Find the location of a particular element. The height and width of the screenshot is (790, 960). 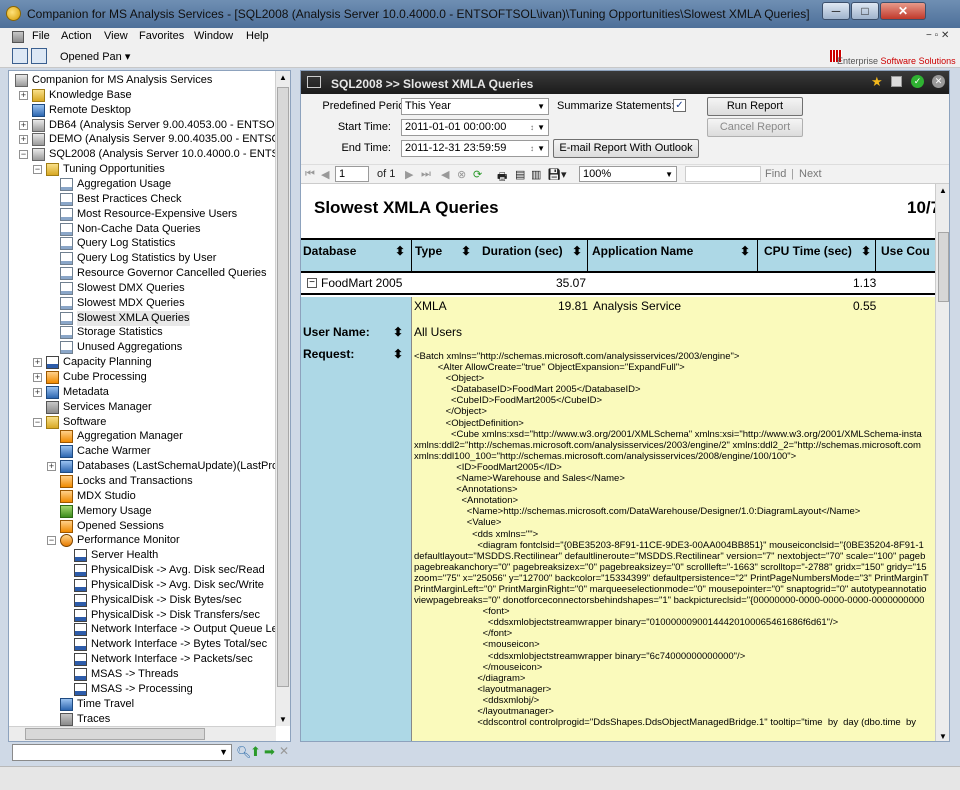

search-icon: 🔍︎ is located at coordinates (243, 752).